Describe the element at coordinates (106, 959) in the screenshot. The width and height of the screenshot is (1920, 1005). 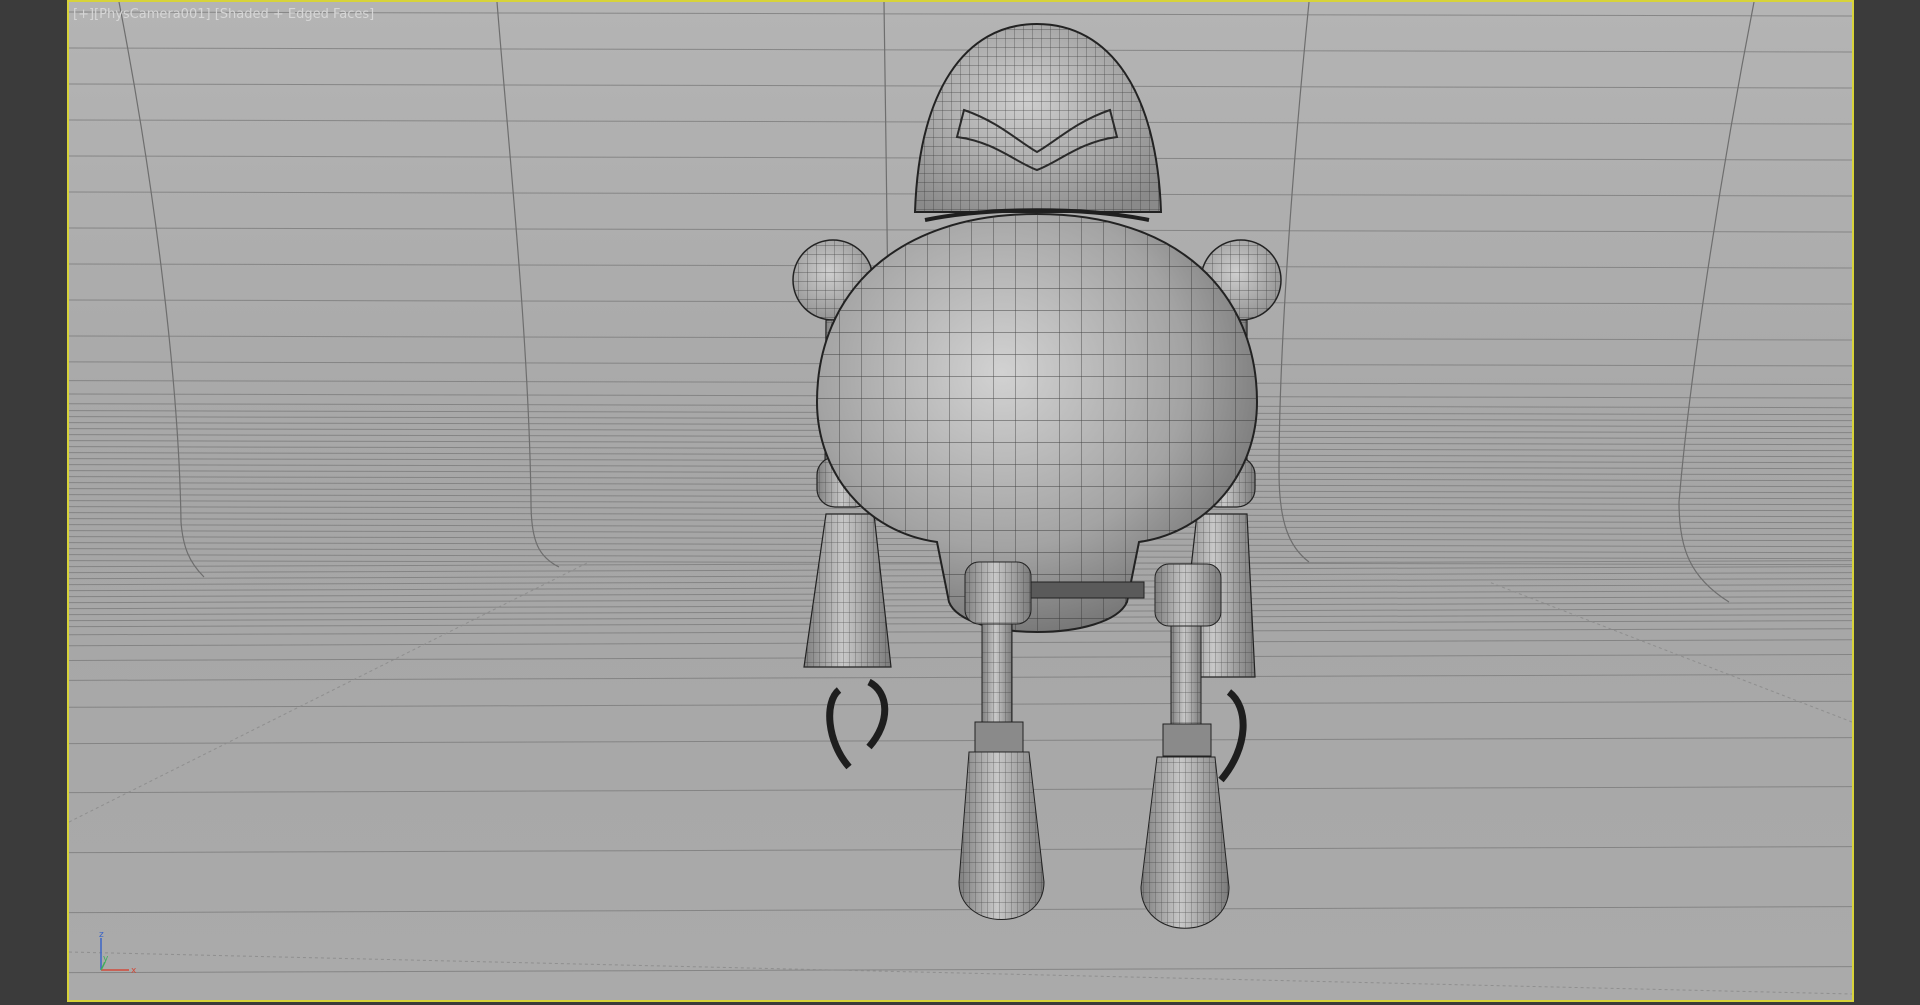
I see `y-axis-label: y` at that location.